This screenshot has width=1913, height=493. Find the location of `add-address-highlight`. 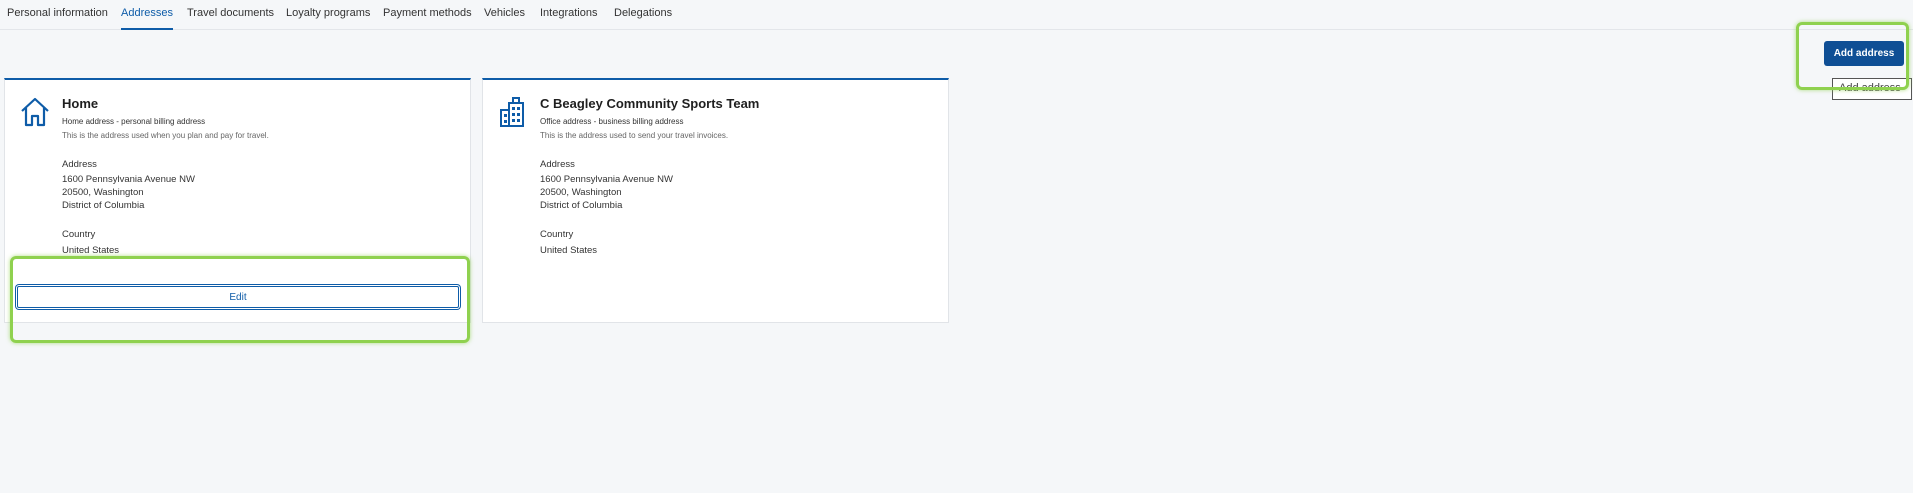

add-address-highlight is located at coordinates (1852, 56).